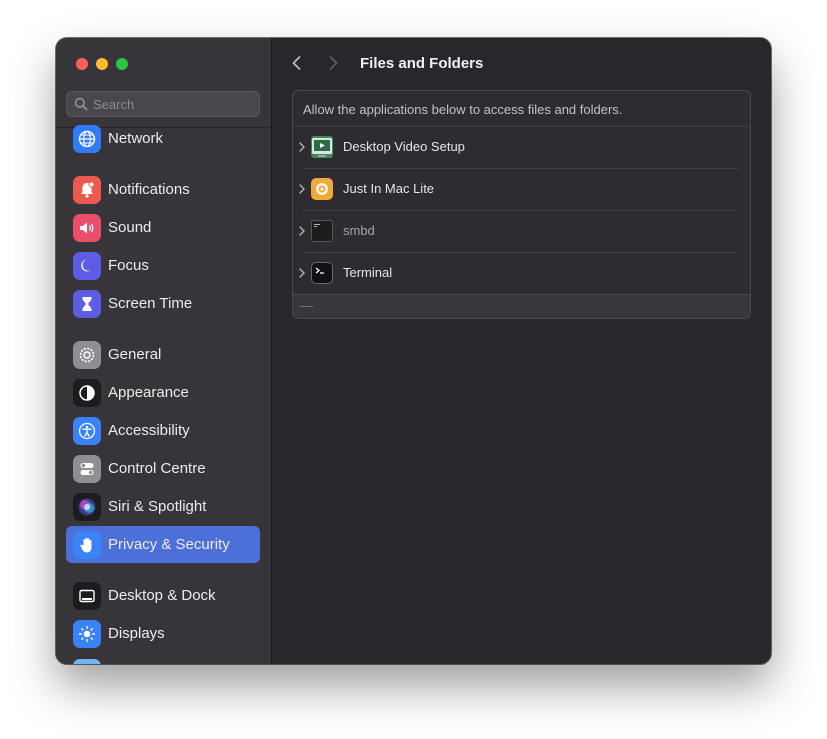 The width and height of the screenshot is (827, 739). Describe the element at coordinates (87, 469) in the screenshot. I see `toggles-icon` at that location.